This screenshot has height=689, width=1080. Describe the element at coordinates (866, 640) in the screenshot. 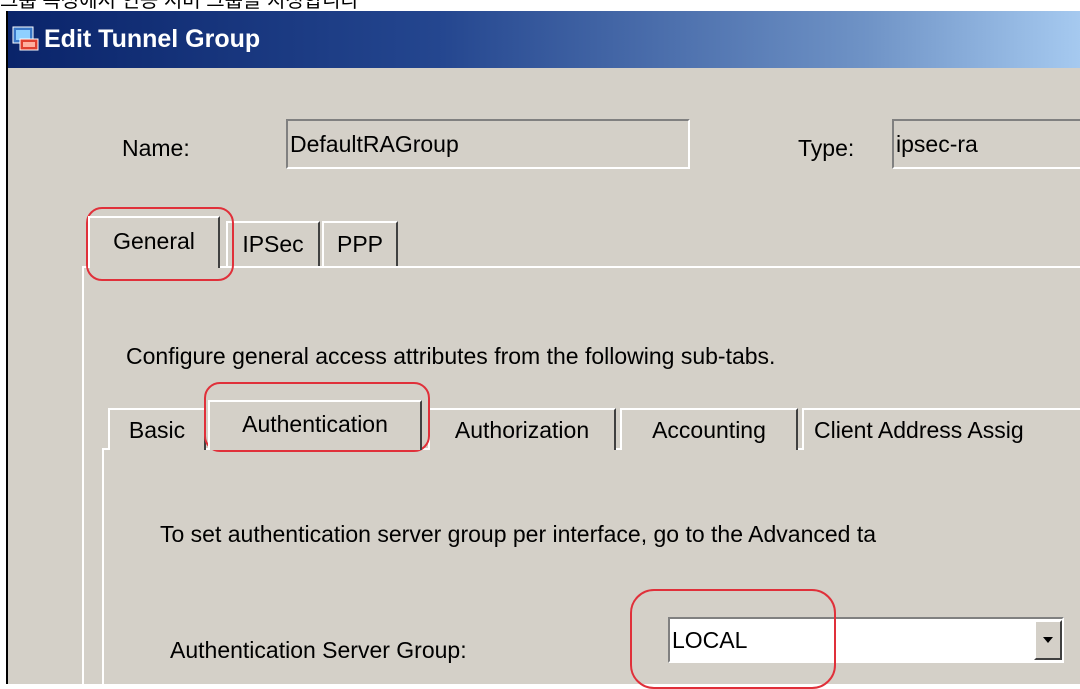

I see `auth-server-group-select: LOCAL` at that location.